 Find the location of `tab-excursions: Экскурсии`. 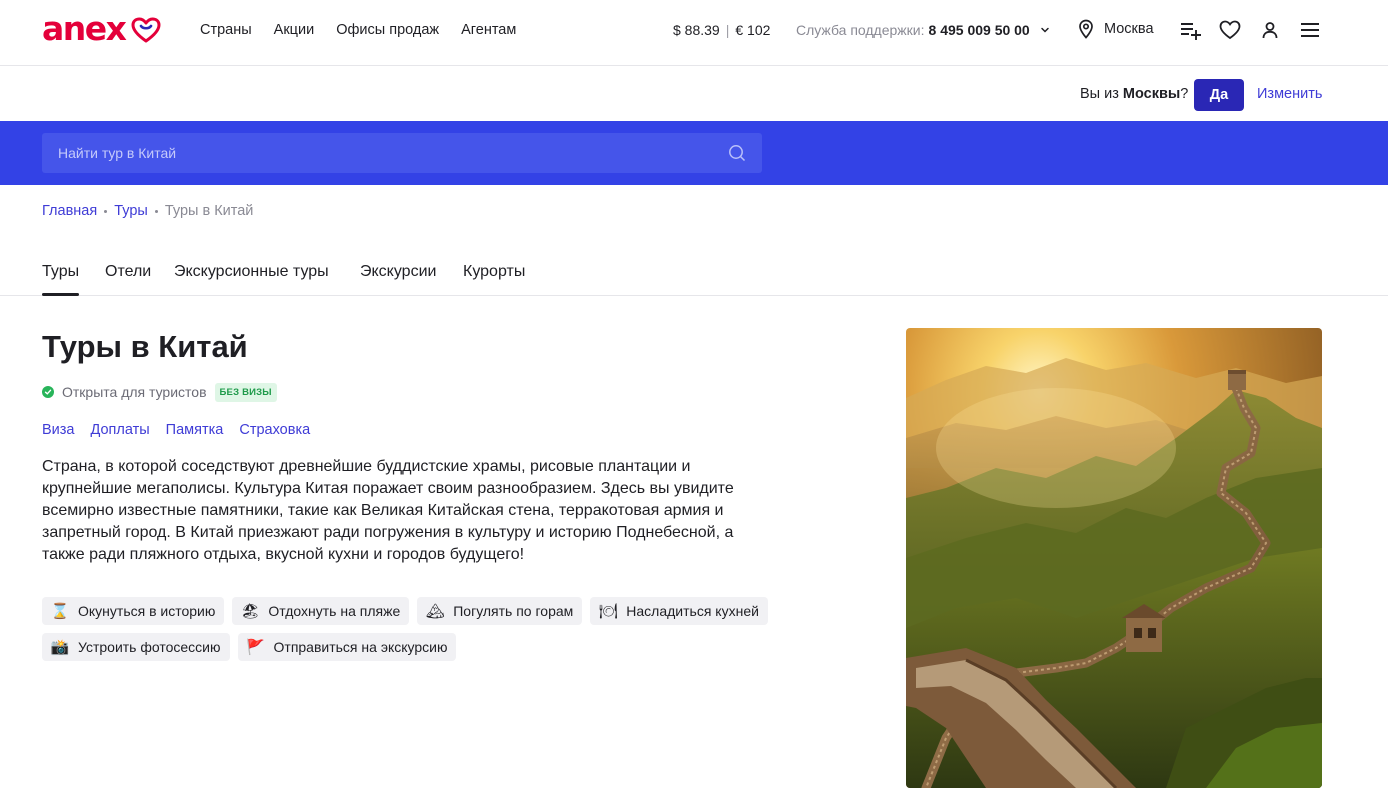

tab-excursions: Экскурсии is located at coordinates (398, 272).